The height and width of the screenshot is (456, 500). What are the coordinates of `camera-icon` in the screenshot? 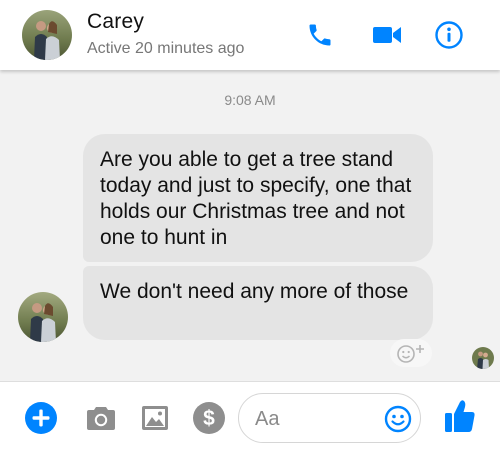 It's located at (101, 418).